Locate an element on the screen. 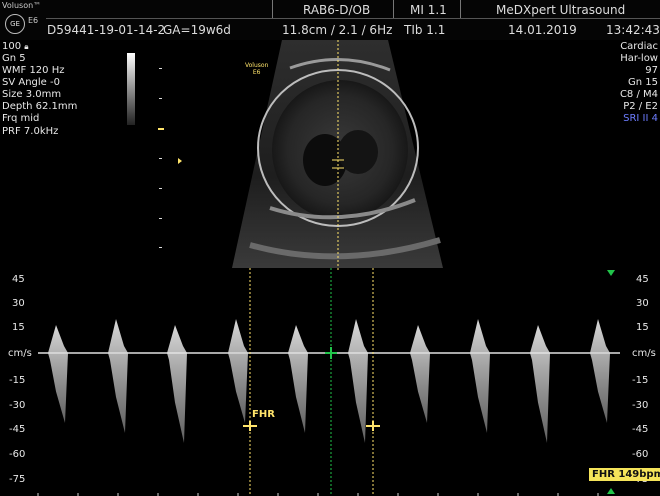 The image size is (660, 496). left-tick-label: -45 is located at coordinates (17, 429).